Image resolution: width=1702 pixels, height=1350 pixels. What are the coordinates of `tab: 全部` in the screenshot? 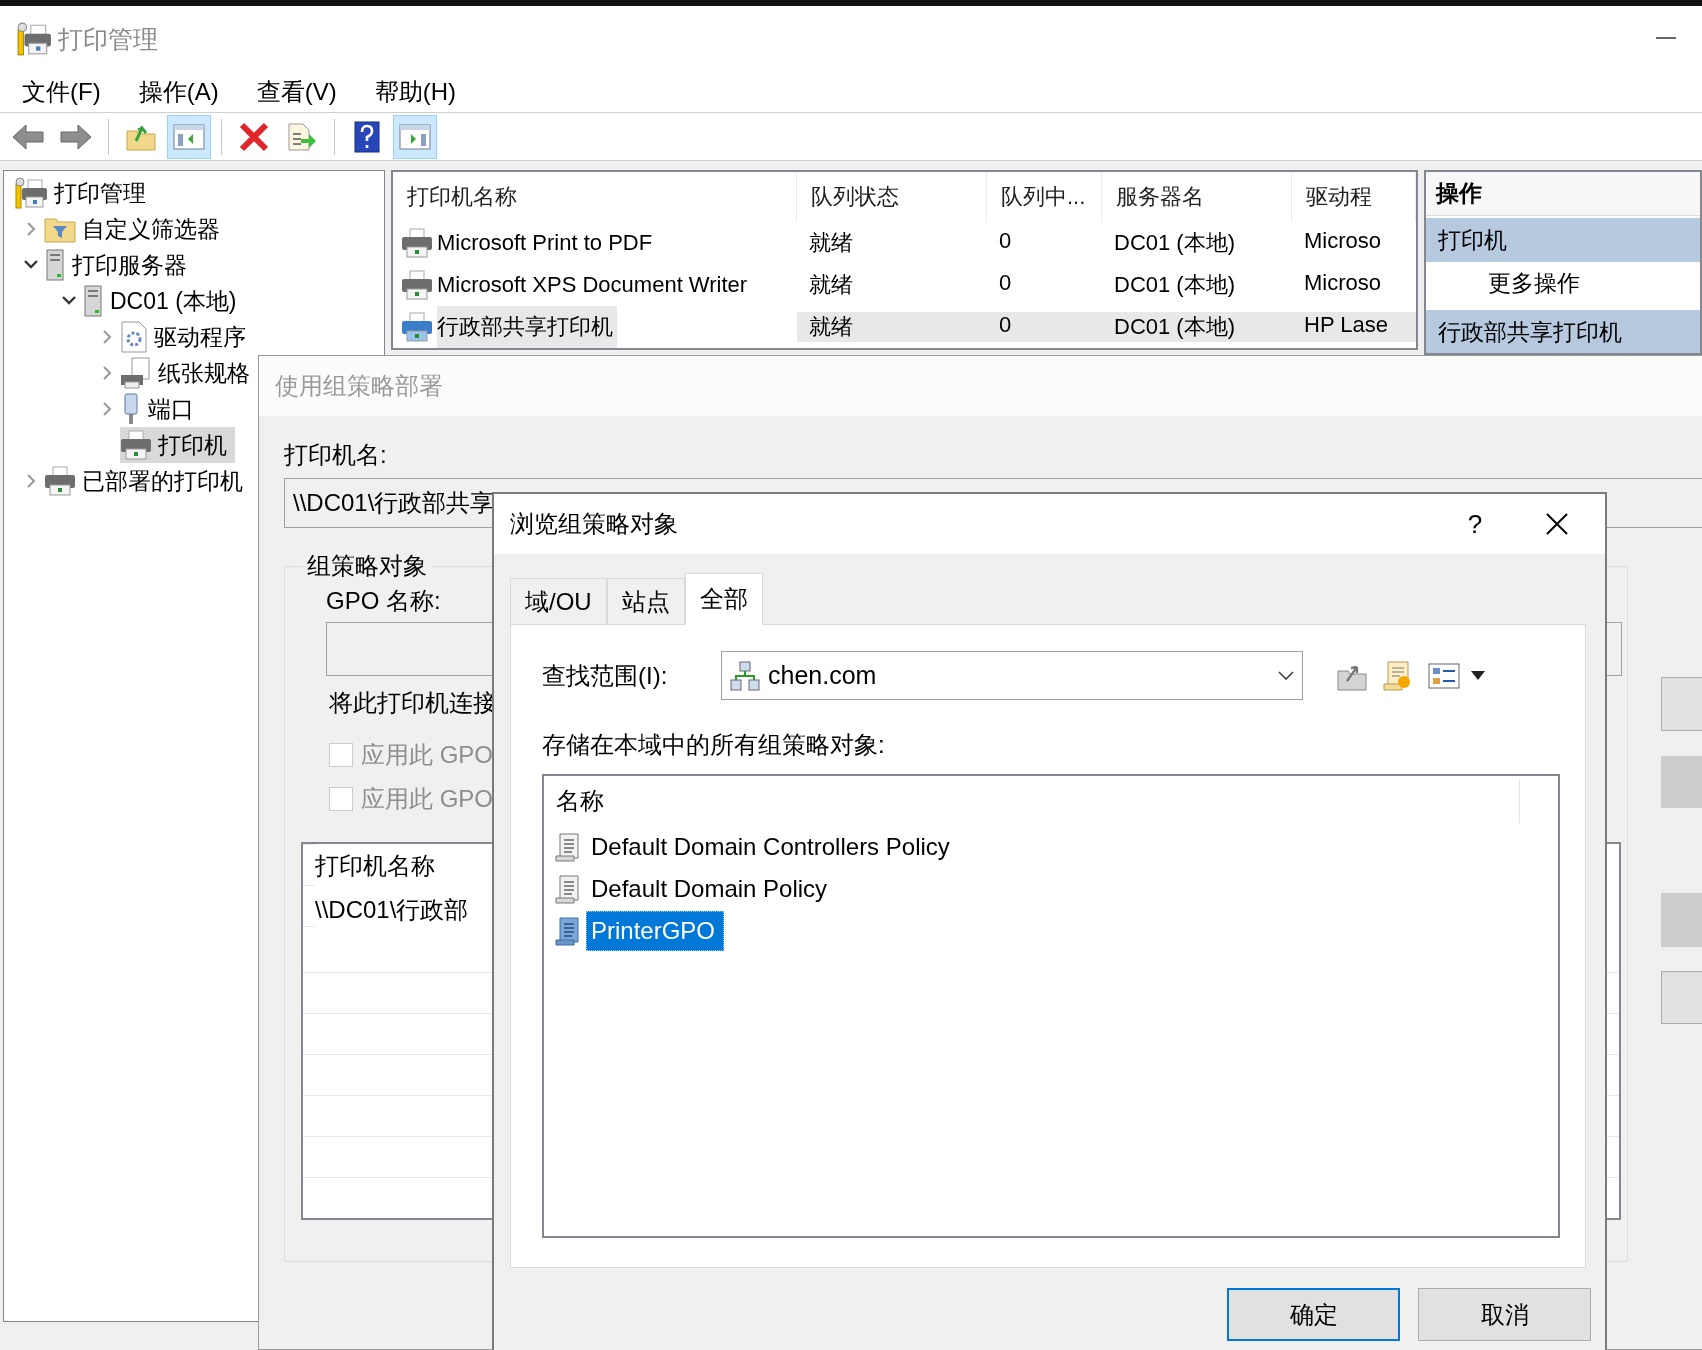 It's located at (723, 599).